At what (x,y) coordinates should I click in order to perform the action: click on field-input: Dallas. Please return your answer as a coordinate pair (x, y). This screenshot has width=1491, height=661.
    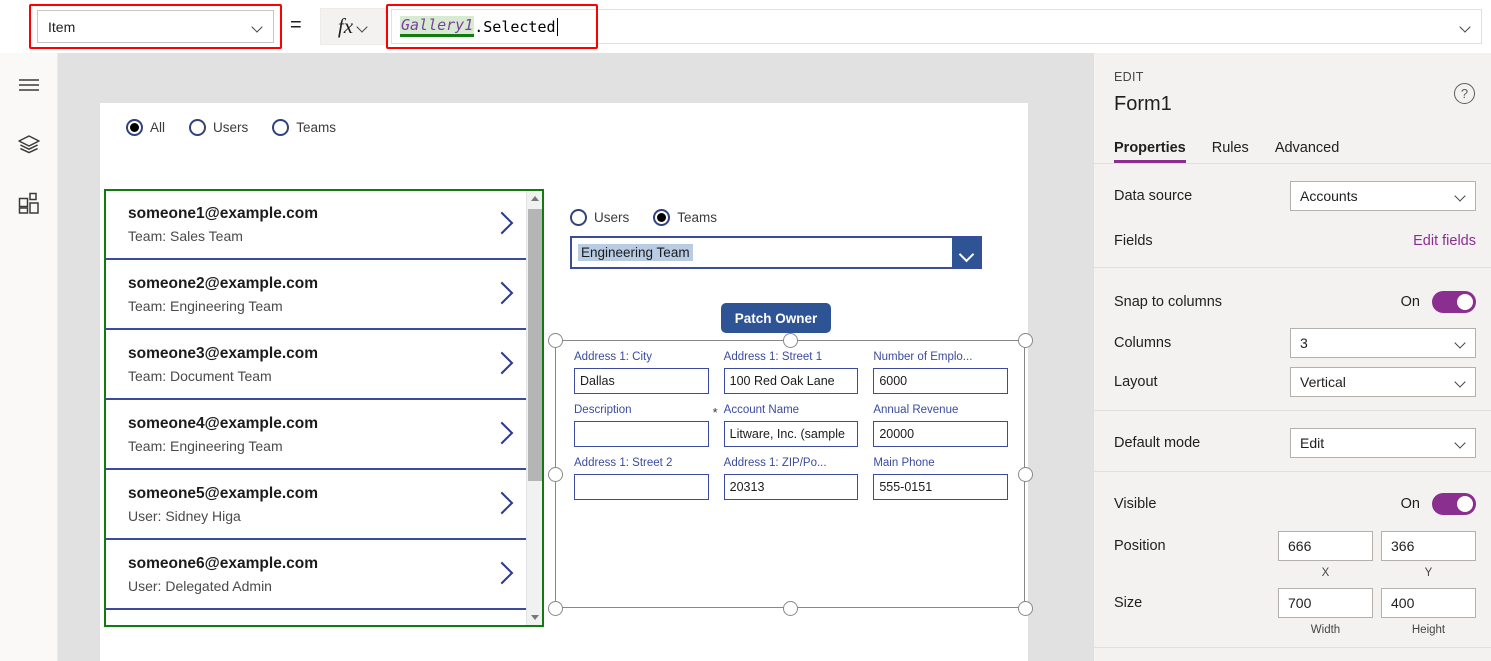
    Looking at the image, I should click on (641, 381).